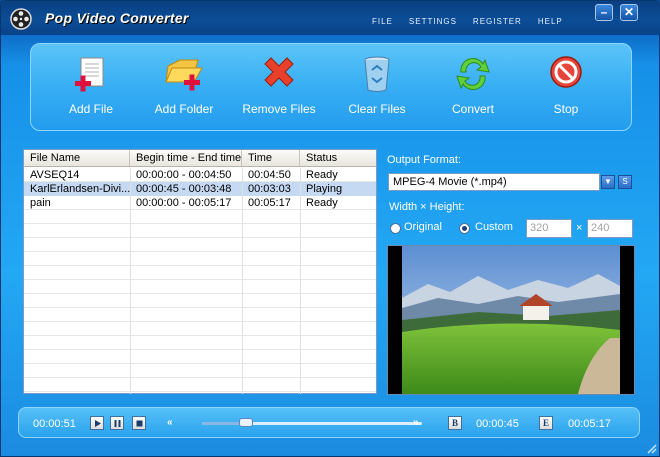  Describe the element at coordinates (416, 422) in the screenshot. I see `forward-icon: »` at that location.